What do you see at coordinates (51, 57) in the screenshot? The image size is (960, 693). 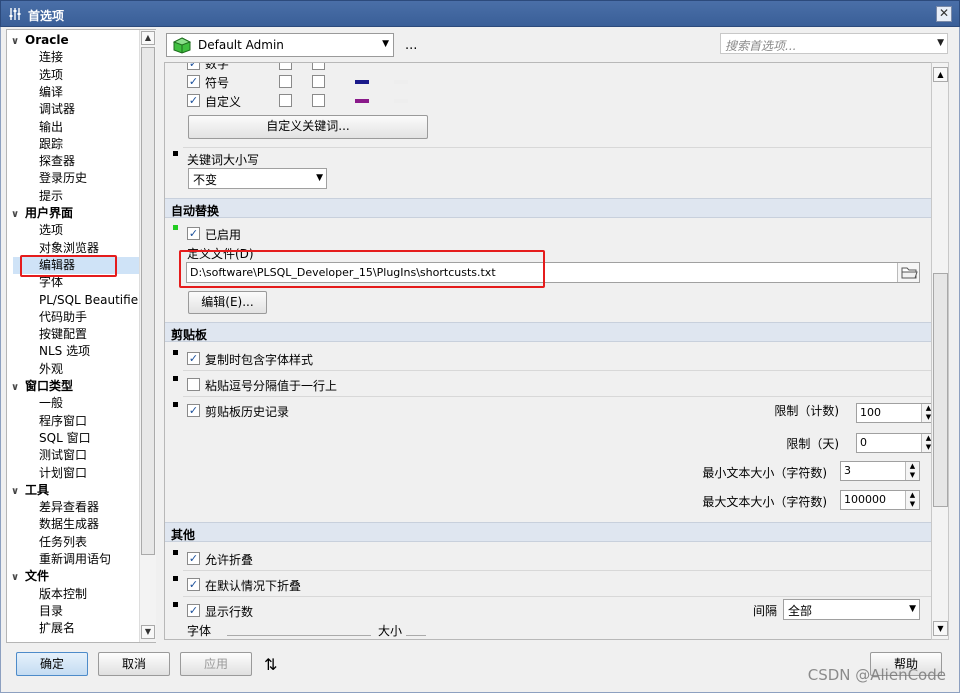 I see `tree-item: 连接` at bounding box center [51, 57].